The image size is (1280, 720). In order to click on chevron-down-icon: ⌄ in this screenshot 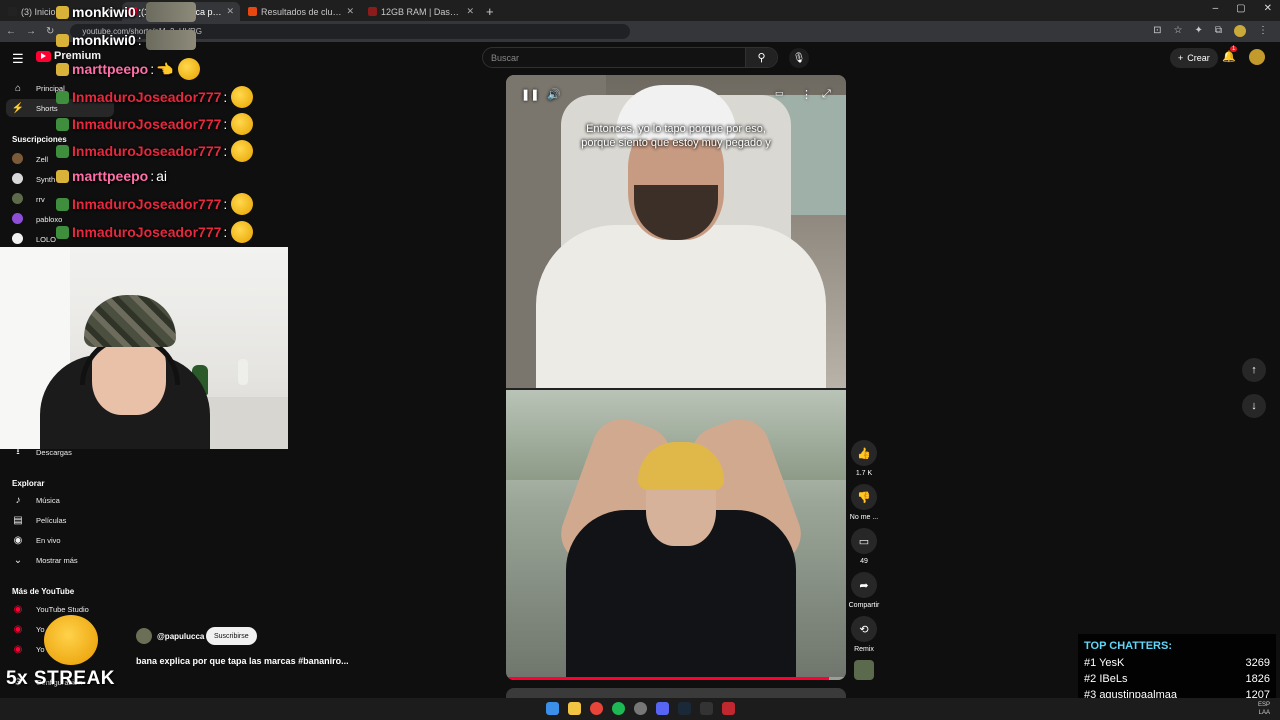, I will do `click(18, 560)`.